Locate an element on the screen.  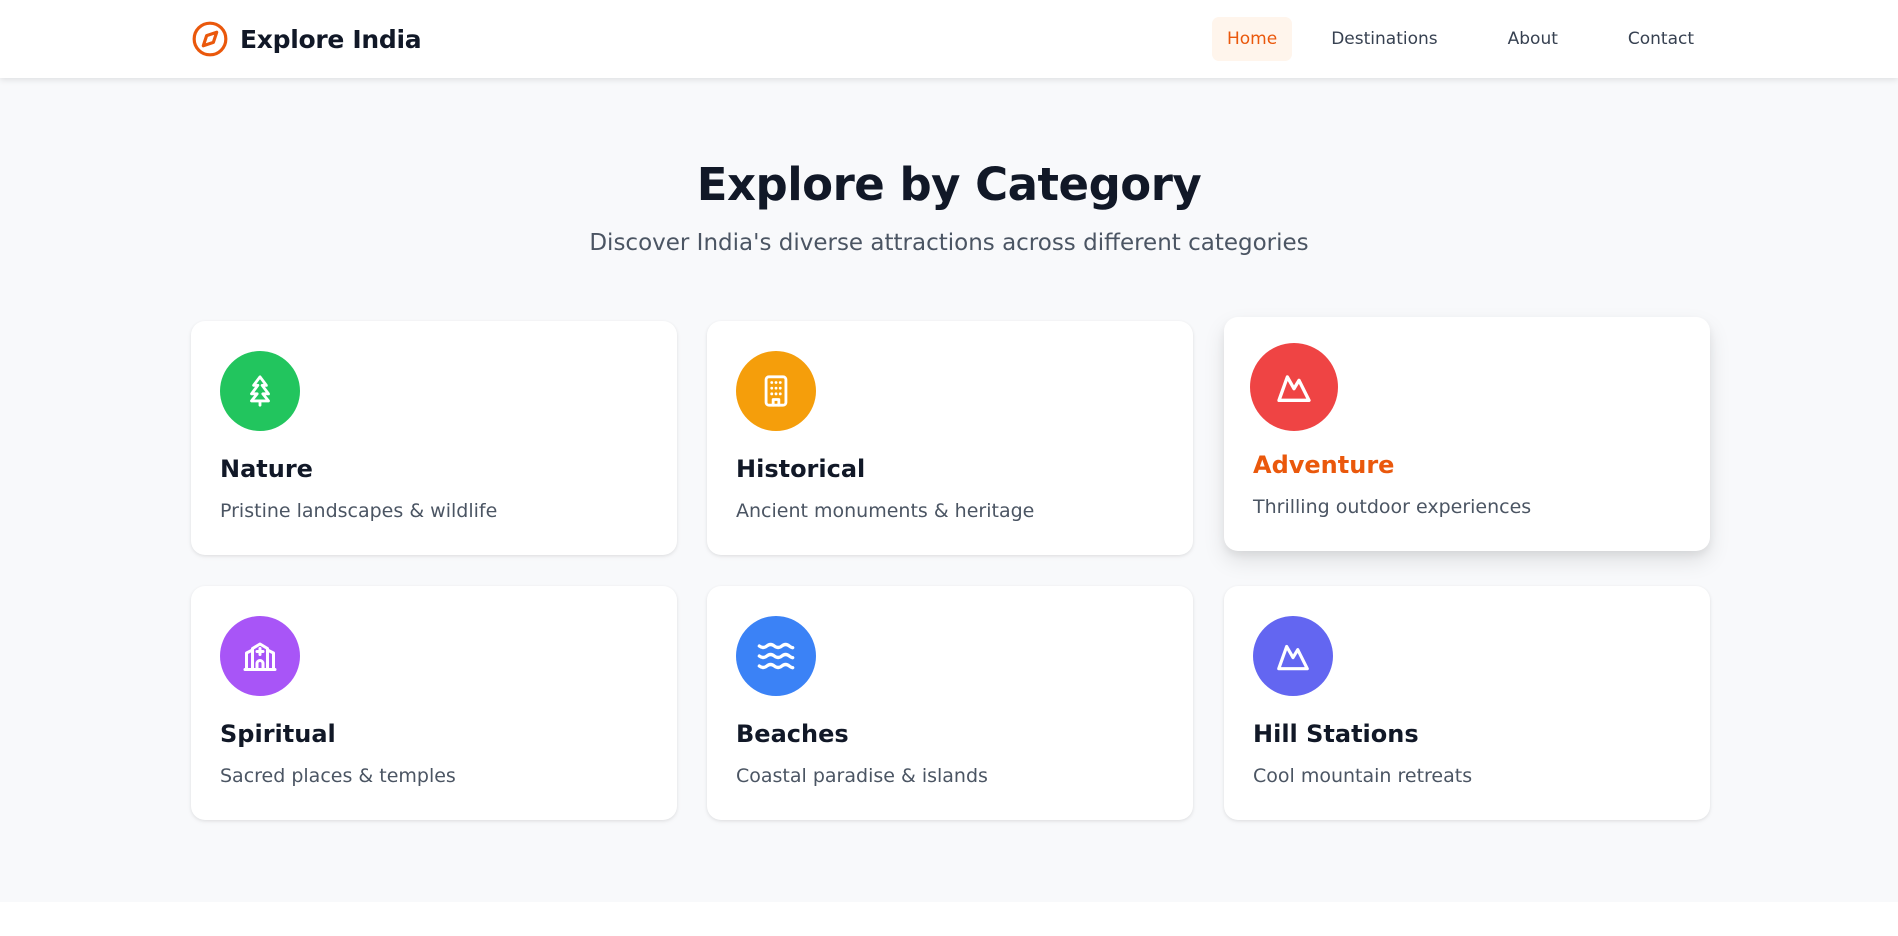
church-icon is located at coordinates (260, 656).